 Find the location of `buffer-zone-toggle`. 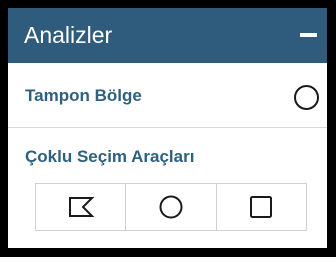

buffer-zone-toggle is located at coordinates (306, 97).